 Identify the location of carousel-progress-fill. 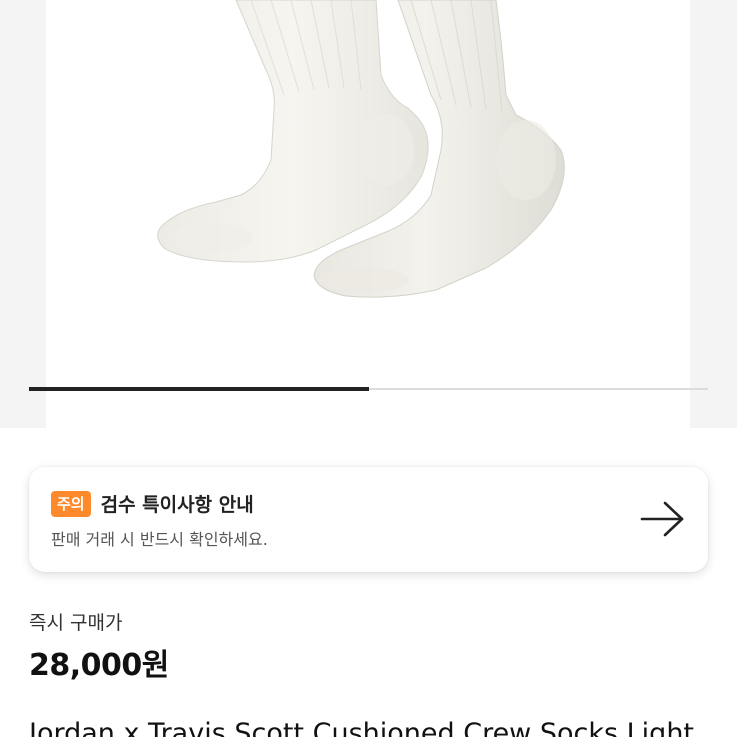
(199, 389).